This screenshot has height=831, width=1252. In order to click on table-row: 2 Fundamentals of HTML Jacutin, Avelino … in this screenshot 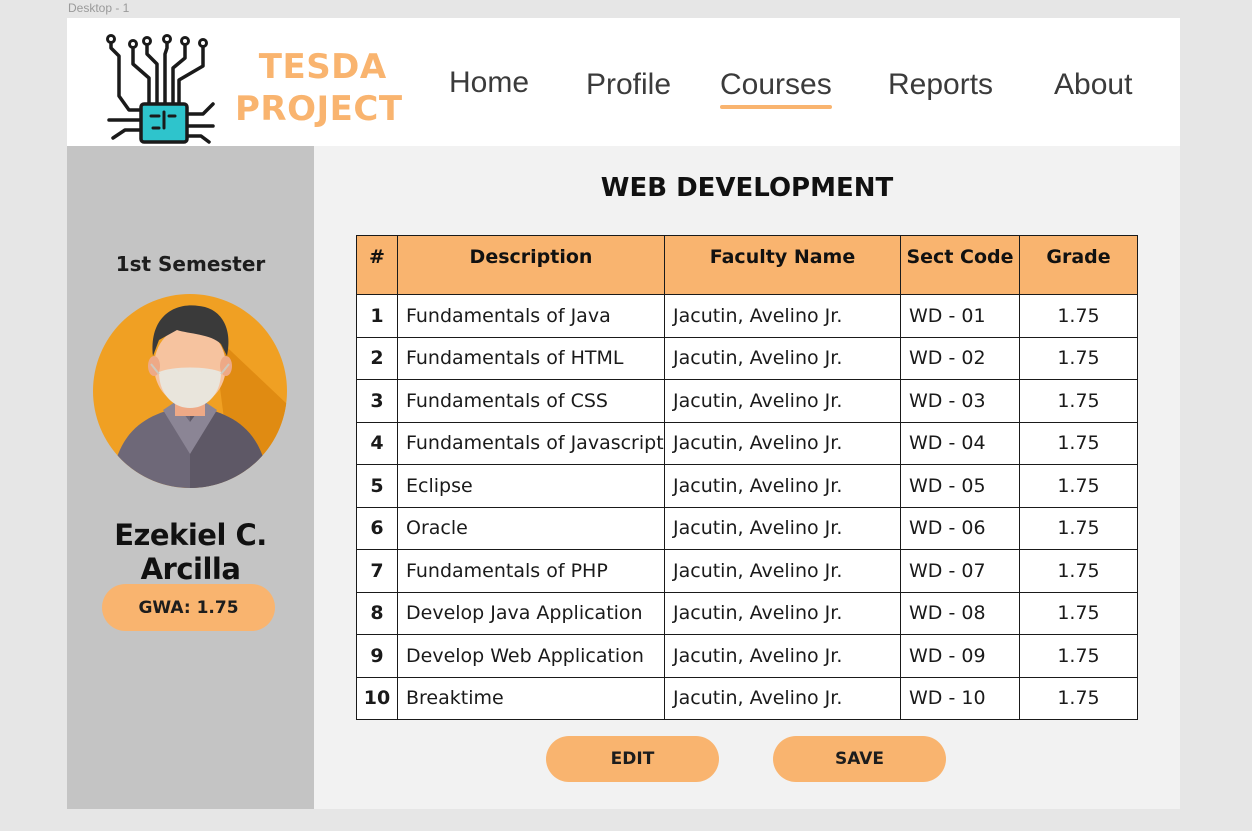, I will do `click(747, 358)`.